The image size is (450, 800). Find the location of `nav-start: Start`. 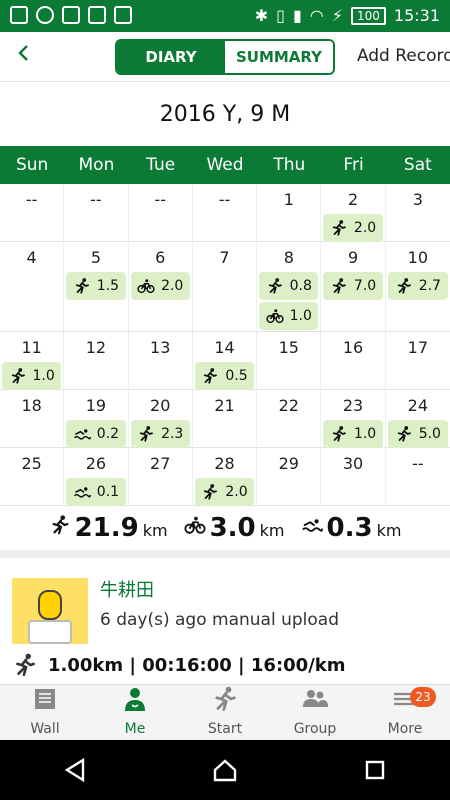

nav-start: Start is located at coordinates (225, 713).